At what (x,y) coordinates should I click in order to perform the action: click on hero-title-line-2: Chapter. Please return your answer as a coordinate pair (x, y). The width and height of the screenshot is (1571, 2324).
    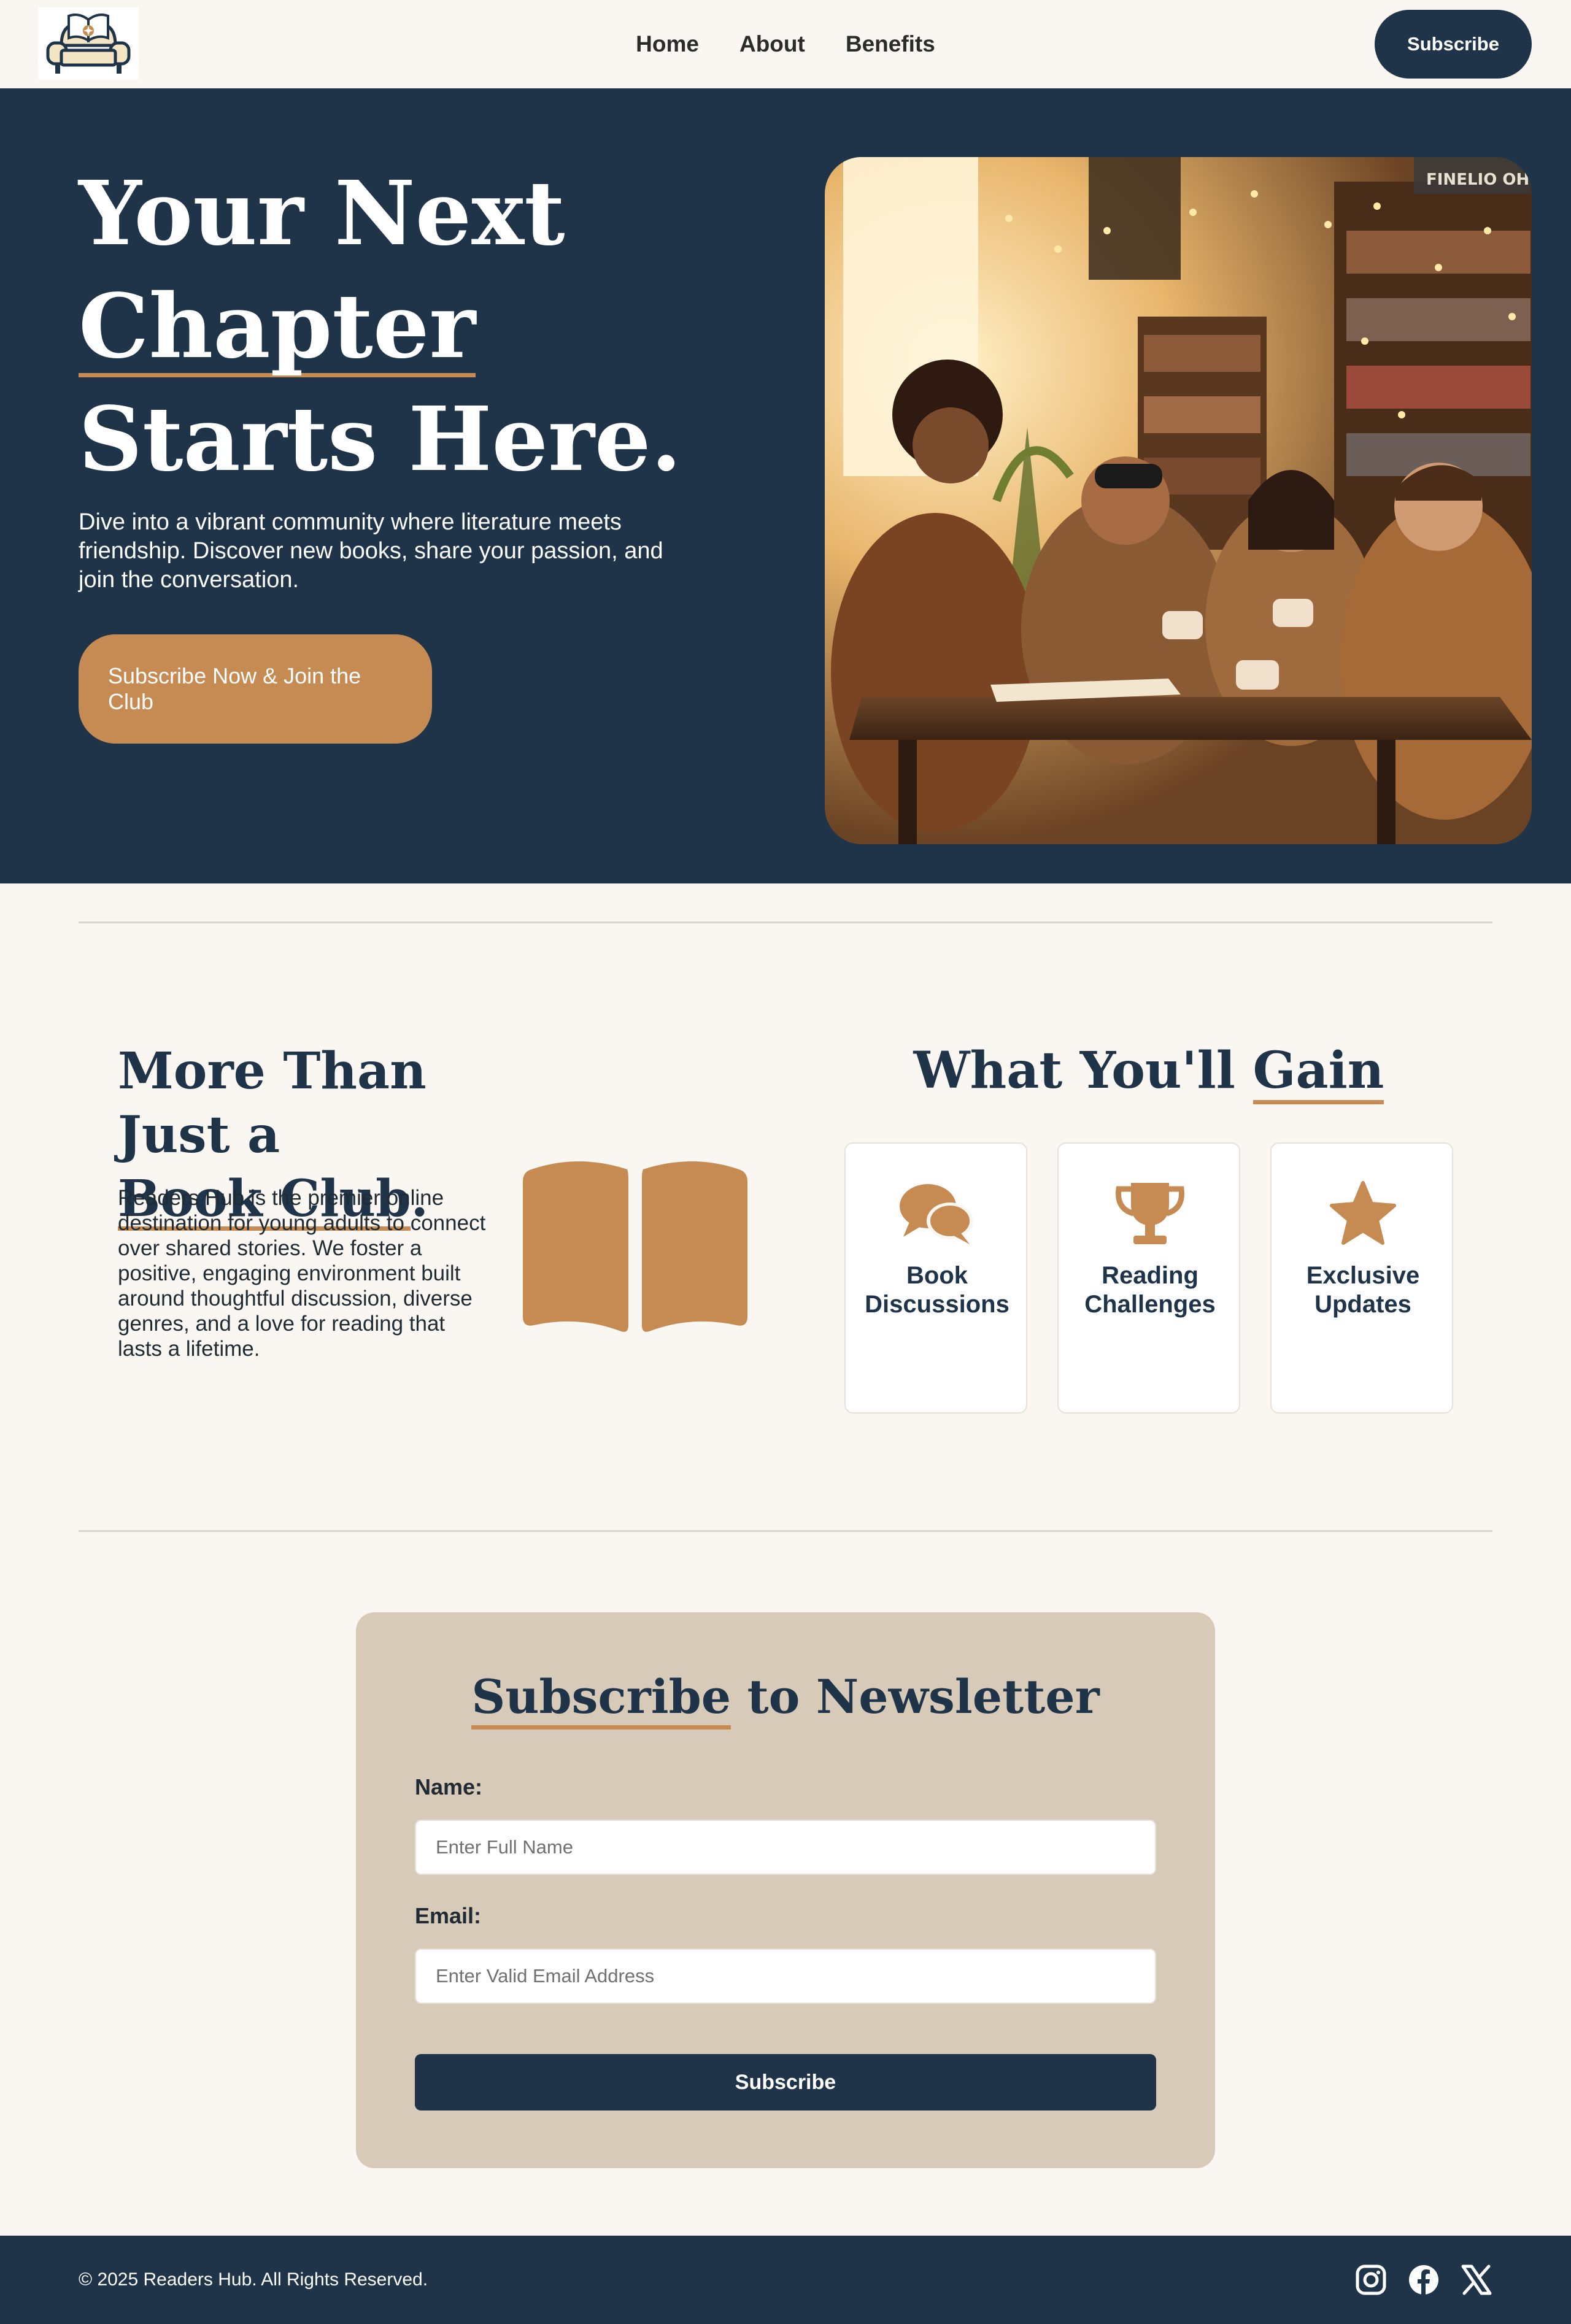
    Looking at the image, I should click on (277, 326).